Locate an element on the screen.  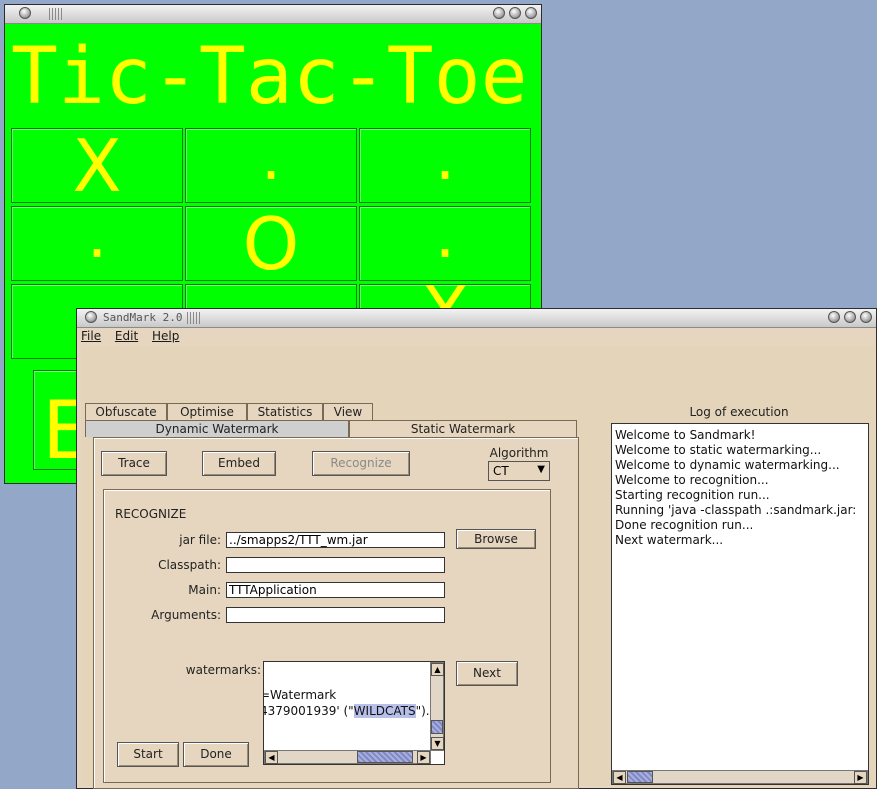
classpath-field is located at coordinates (335, 565).